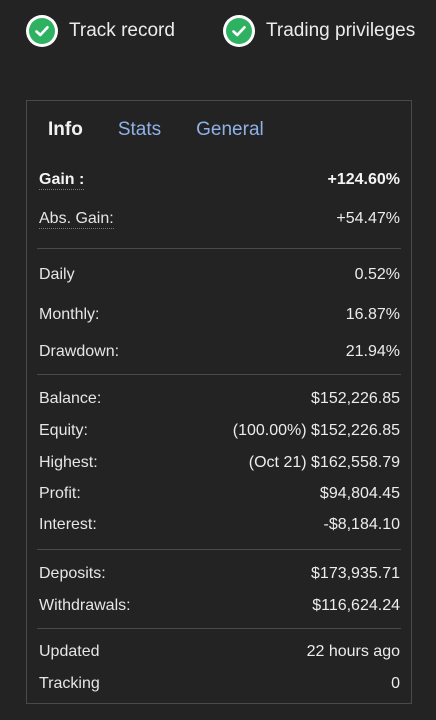  What do you see at coordinates (219, 315) in the screenshot?
I see `monthly-row: Monthly: 16.87%` at bounding box center [219, 315].